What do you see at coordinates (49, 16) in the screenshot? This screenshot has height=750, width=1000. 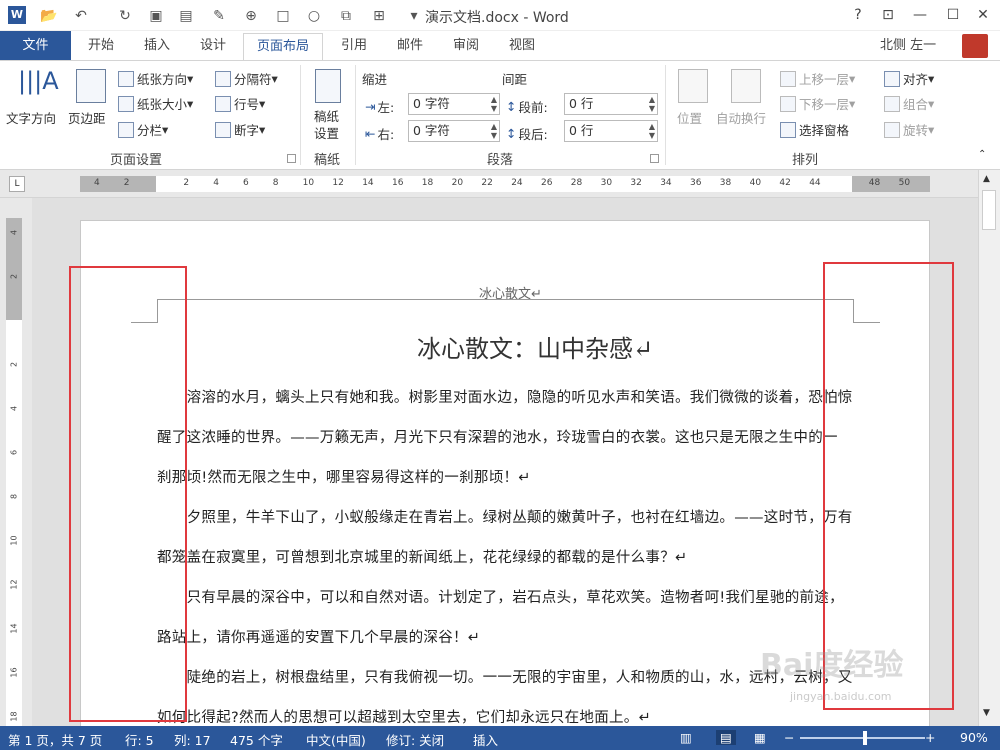 I see `open-icon: 📂` at bounding box center [49, 16].